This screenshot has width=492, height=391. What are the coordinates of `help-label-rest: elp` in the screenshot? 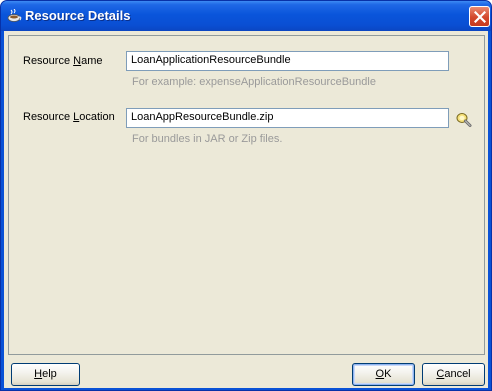 It's located at (49, 374).